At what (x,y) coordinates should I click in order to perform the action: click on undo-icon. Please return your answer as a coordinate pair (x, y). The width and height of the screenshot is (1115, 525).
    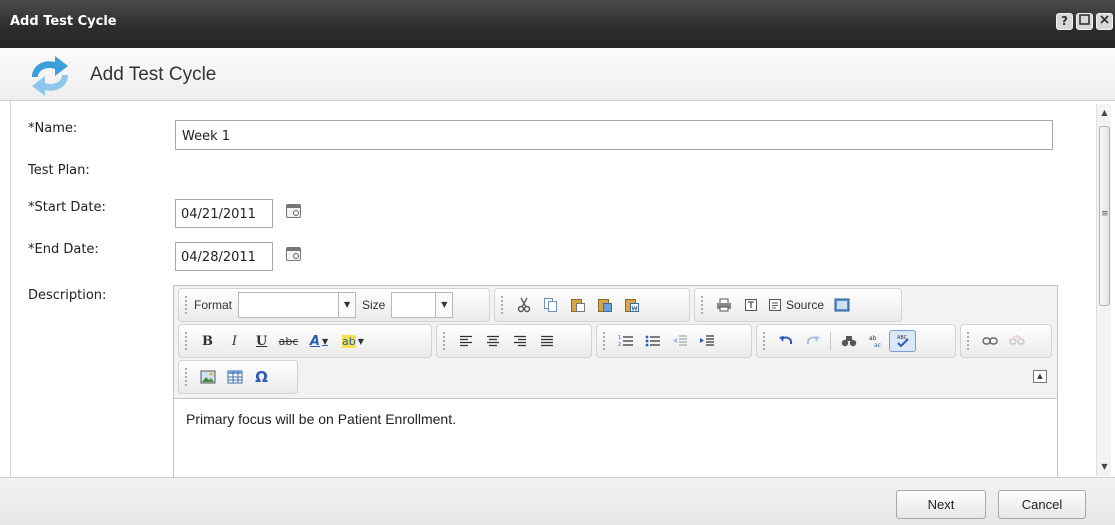
    Looking at the image, I should click on (785, 341).